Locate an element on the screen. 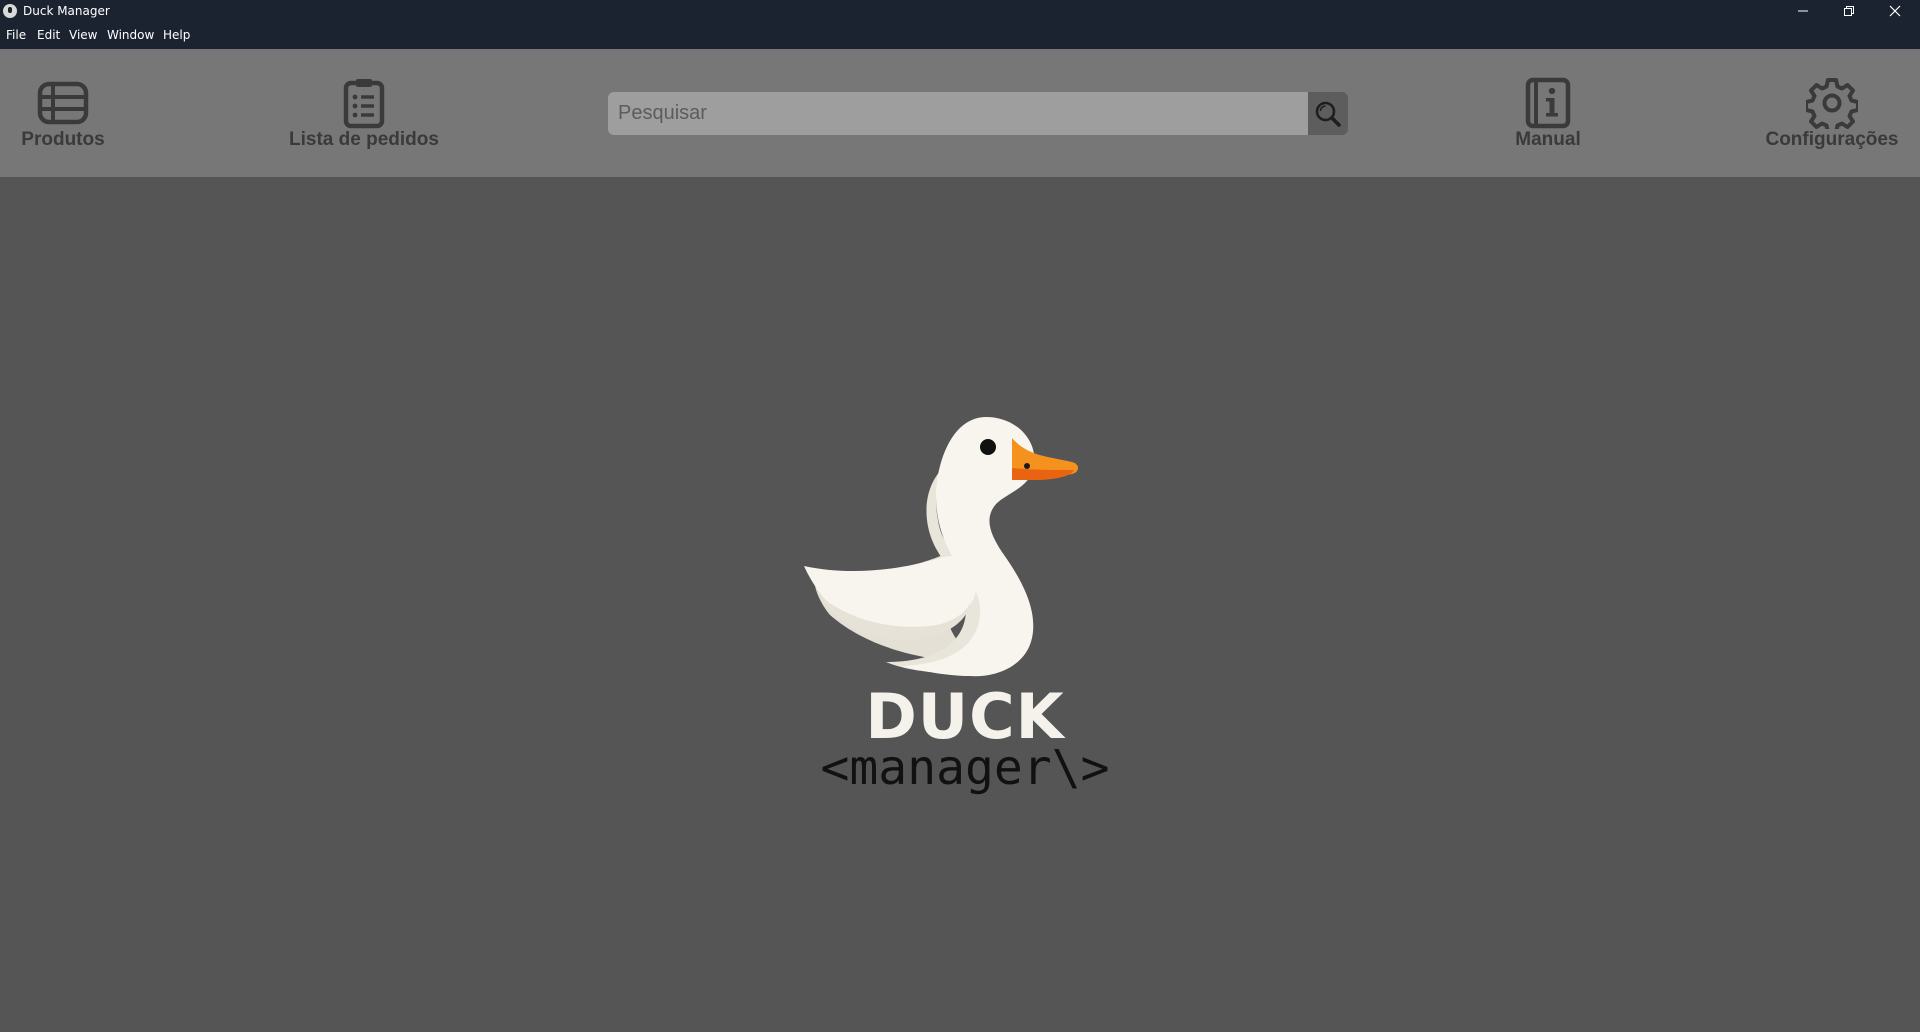 The width and height of the screenshot is (1920, 1032). lista-pedidos-label: Lista de pedidos is located at coordinates (364, 139).